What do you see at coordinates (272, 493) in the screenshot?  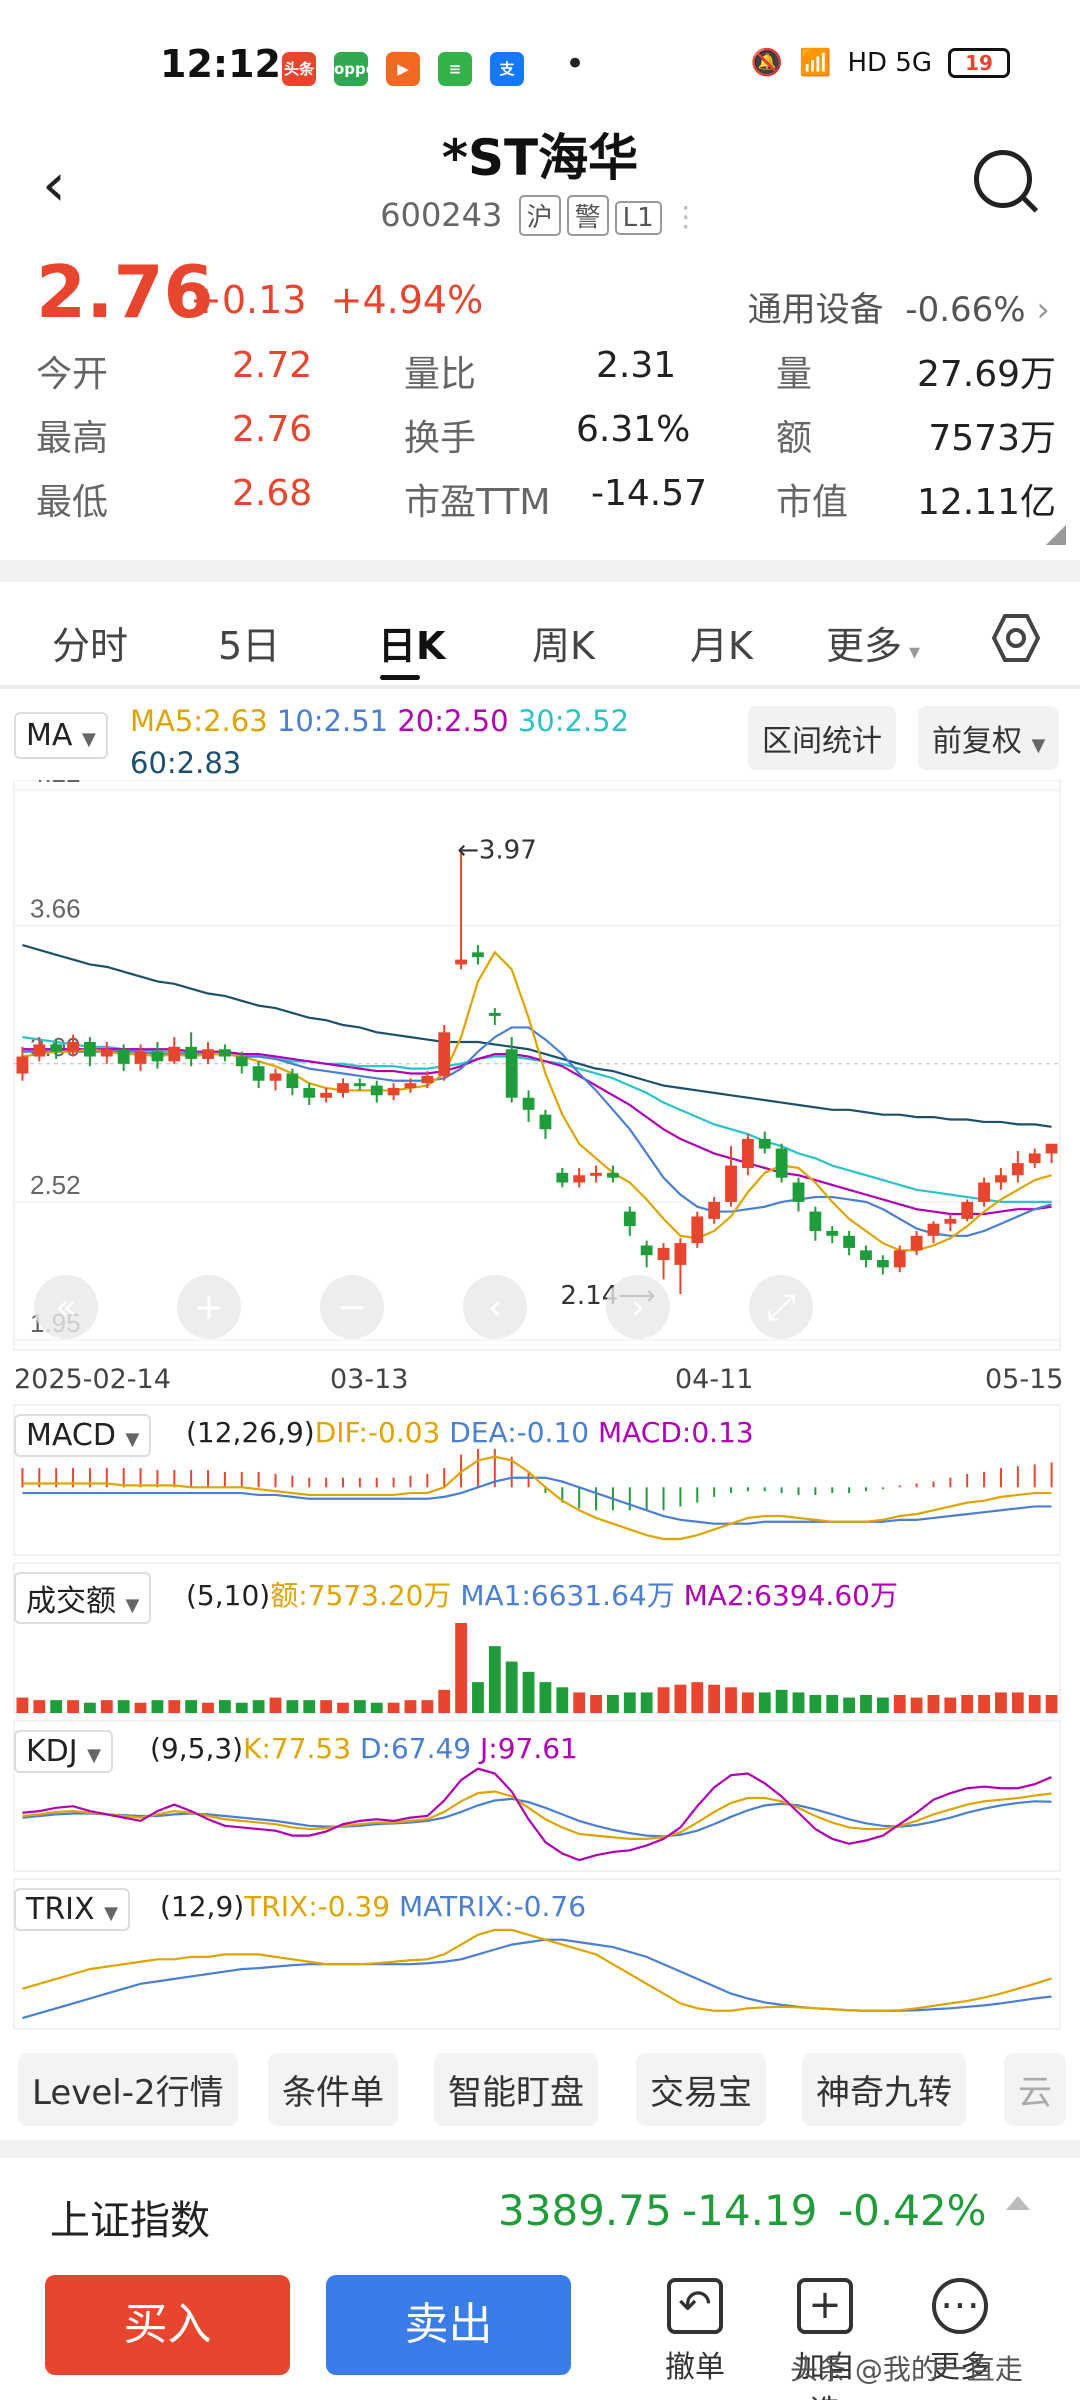 I see `stat-value: 2.68` at bounding box center [272, 493].